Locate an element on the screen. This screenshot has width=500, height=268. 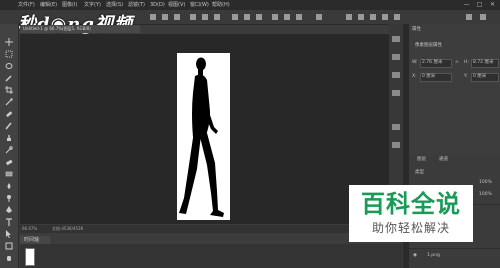
gradient-tool-icon is located at coordinates (9, 173).